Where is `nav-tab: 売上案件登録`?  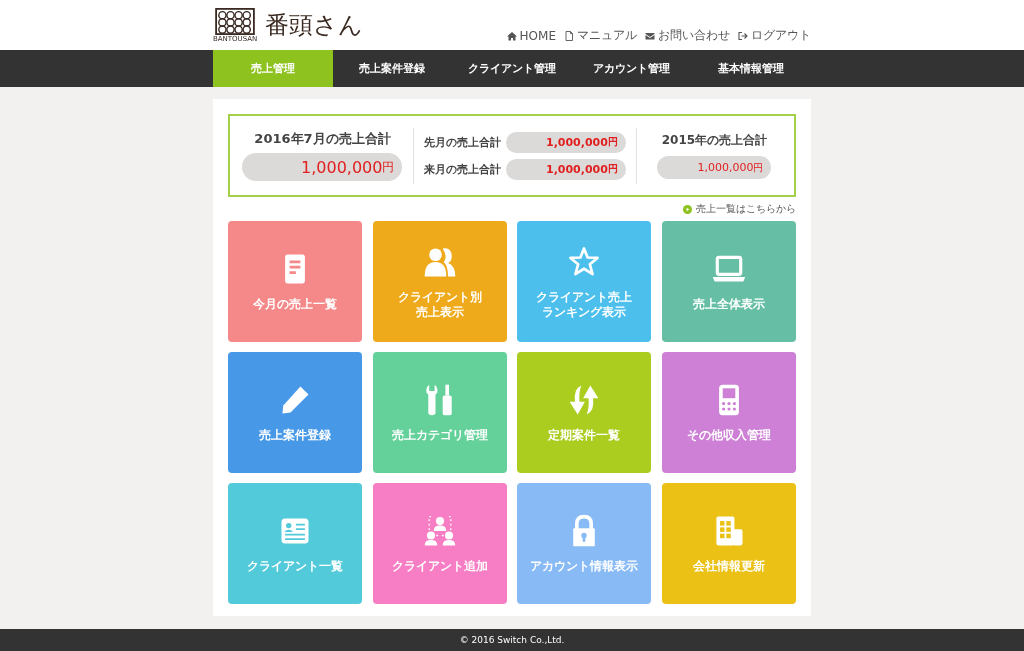 nav-tab: 売上案件登録 is located at coordinates (392, 68).